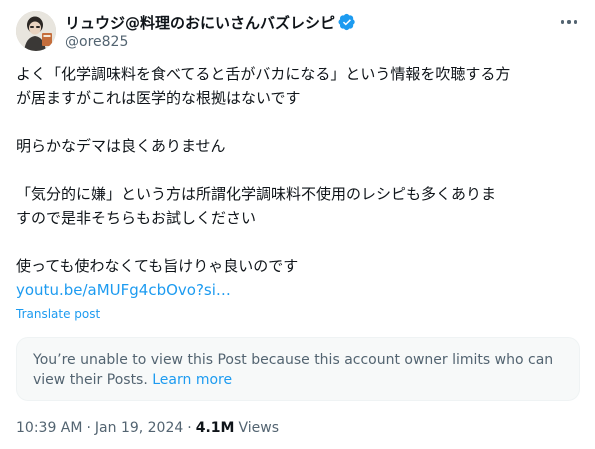  I want to click on author-handle: @ore825, so click(96, 42).